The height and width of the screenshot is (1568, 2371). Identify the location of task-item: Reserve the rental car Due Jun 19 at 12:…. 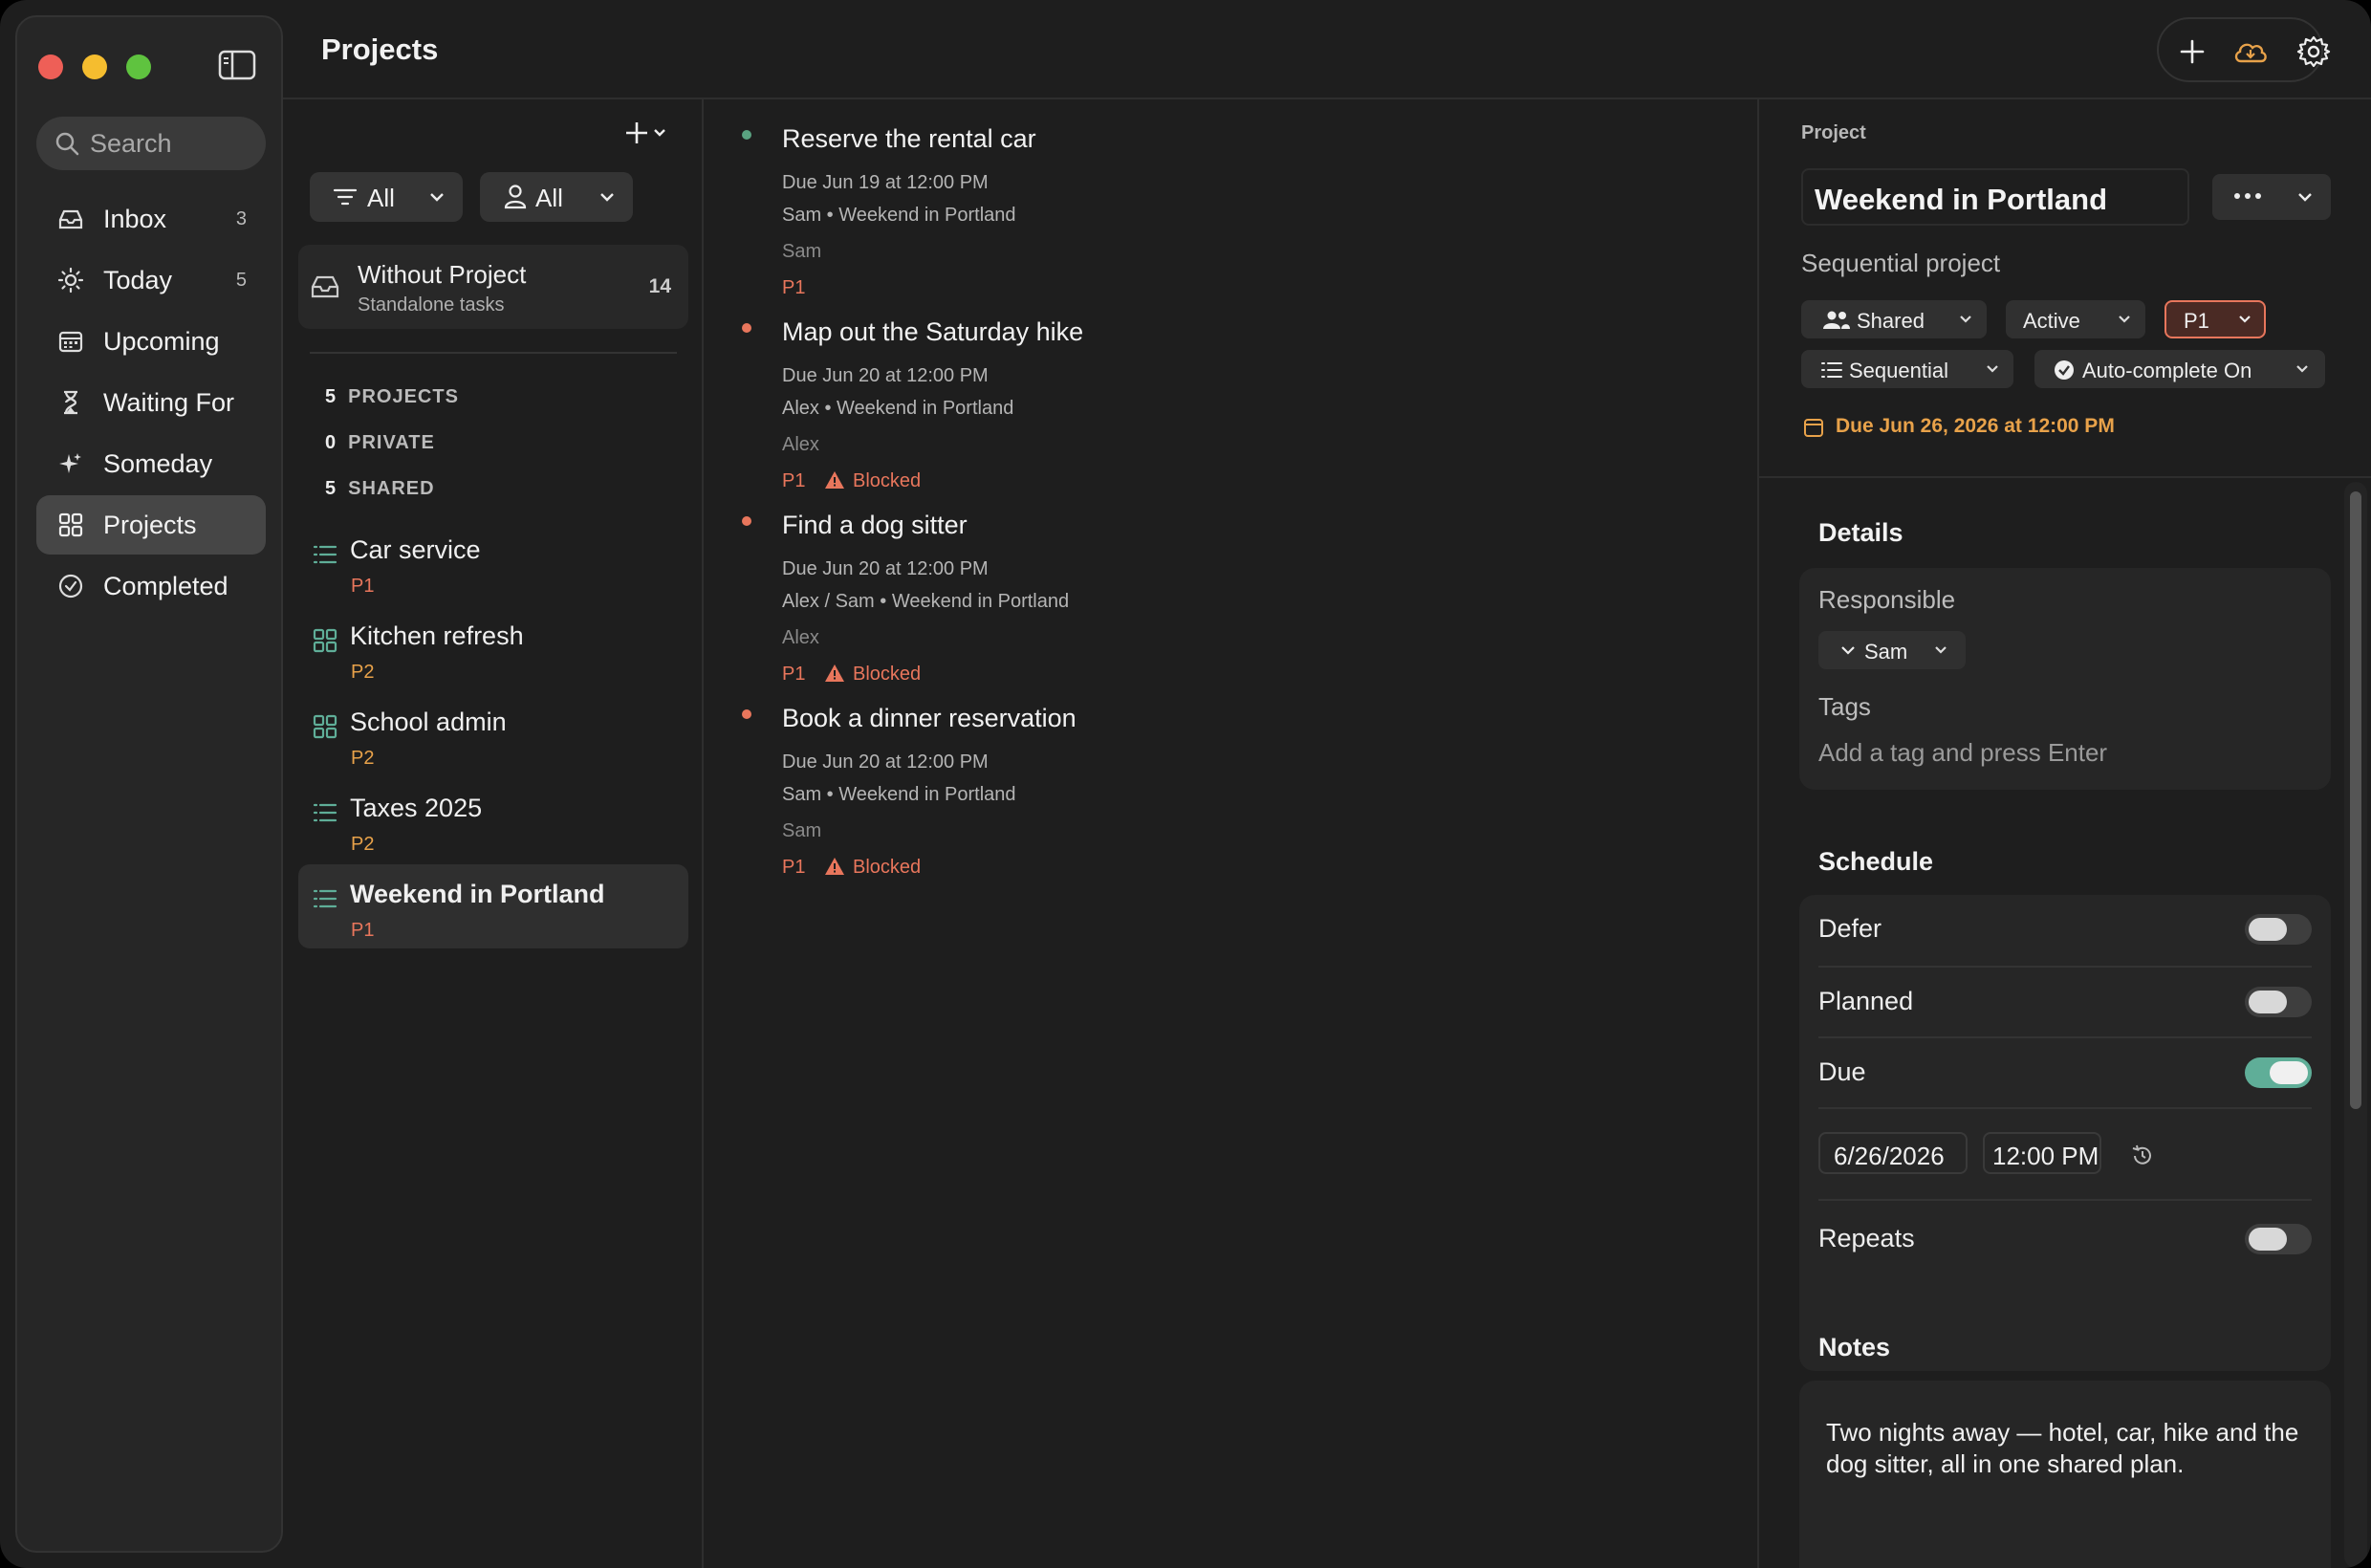
(1088, 198).